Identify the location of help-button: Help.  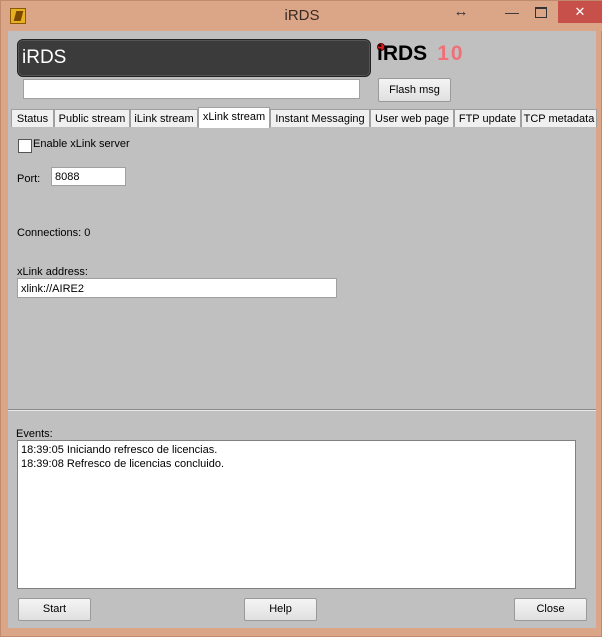
(280, 609).